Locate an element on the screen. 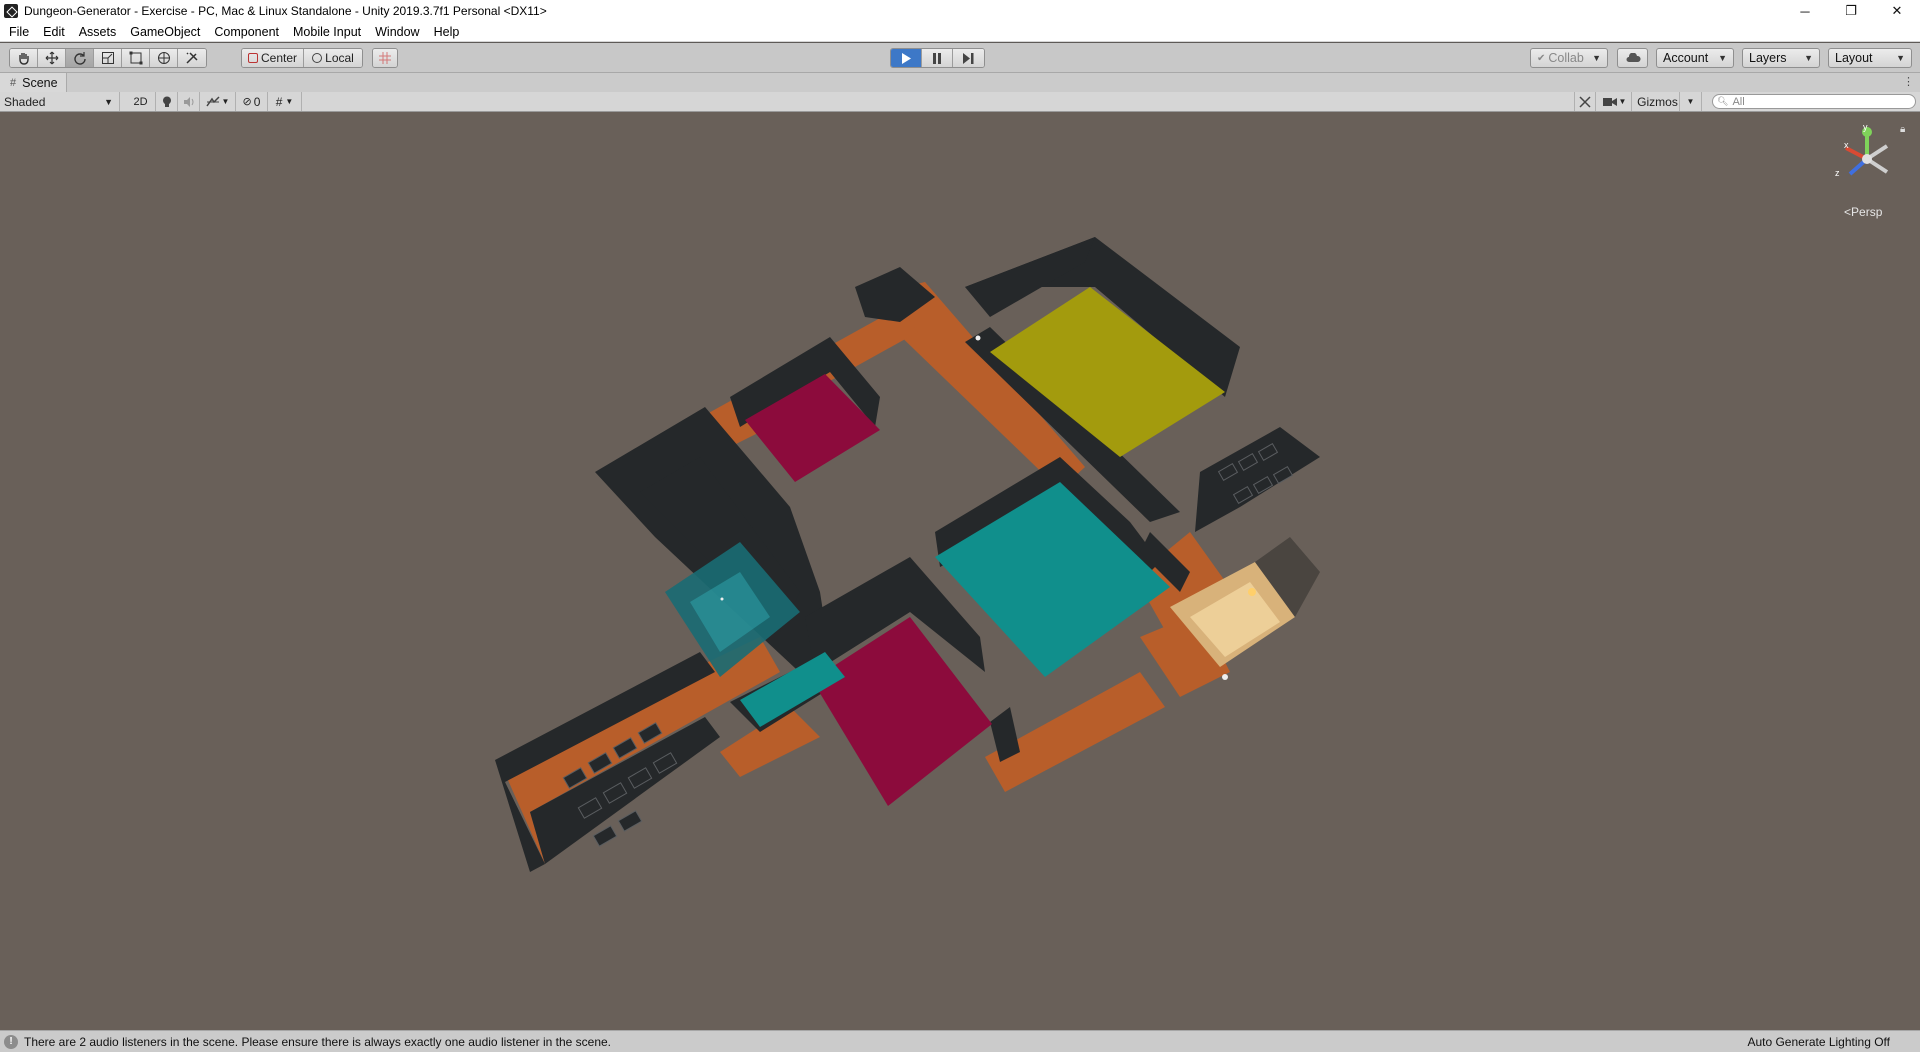  menu-window: Window is located at coordinates (397, 32).